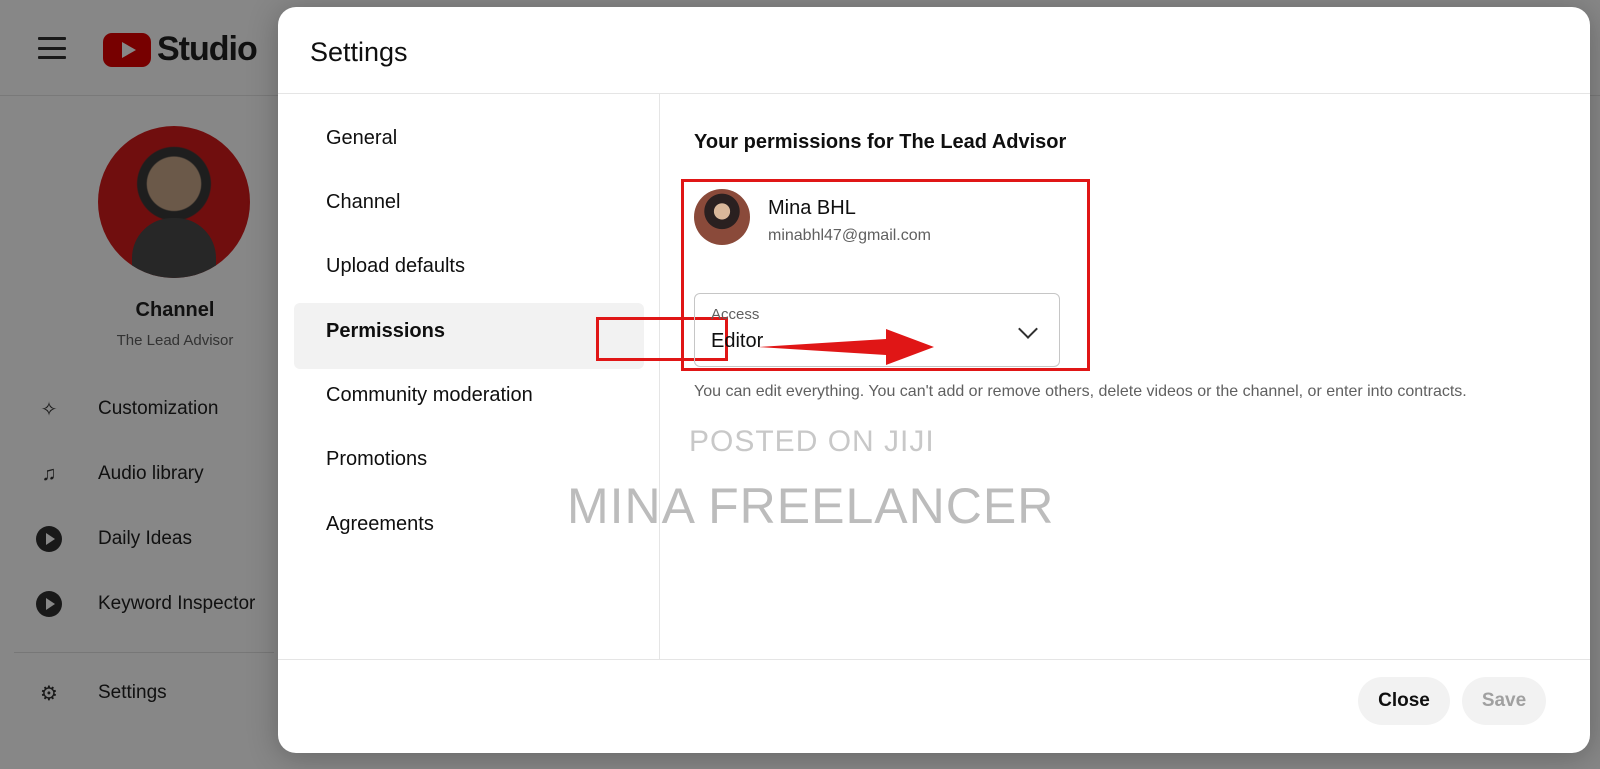 Image resolution: width=1600 pixels, height=769 pixels. Describe the element at coordinates (385, 331) in the screenshot. I see `settings-menu-permissions: Permissions` at that location.